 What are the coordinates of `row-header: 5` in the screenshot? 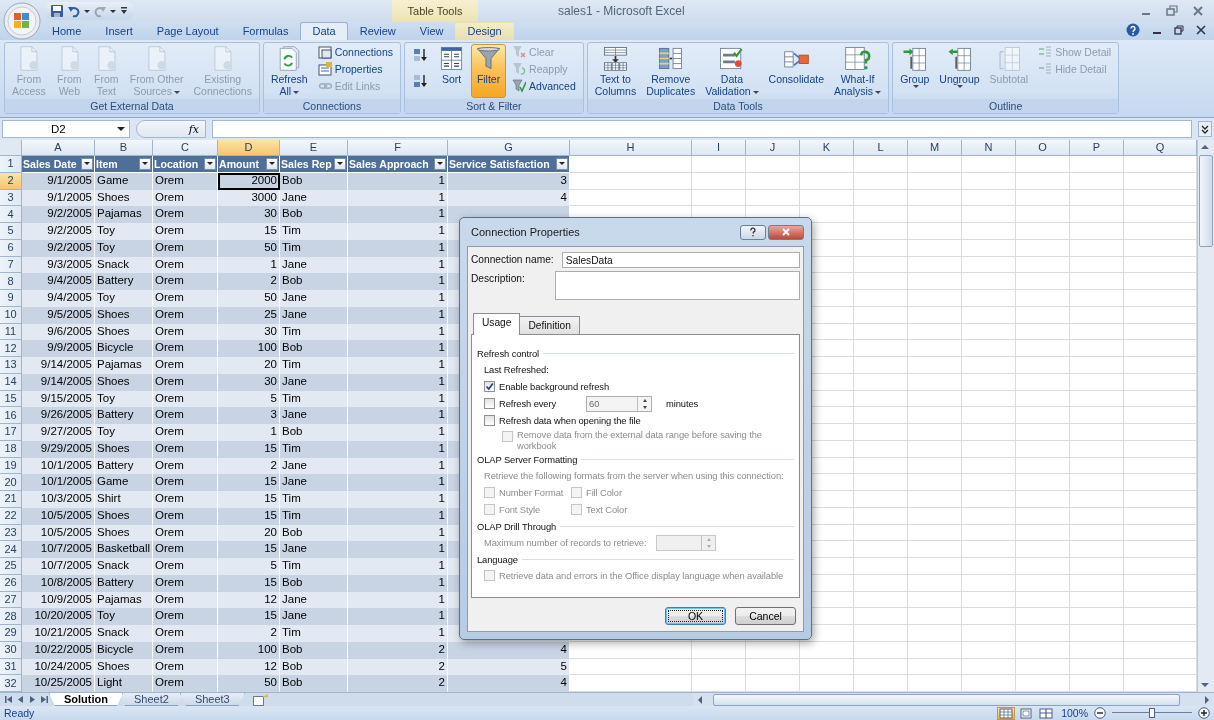 It's located at (11, 231).